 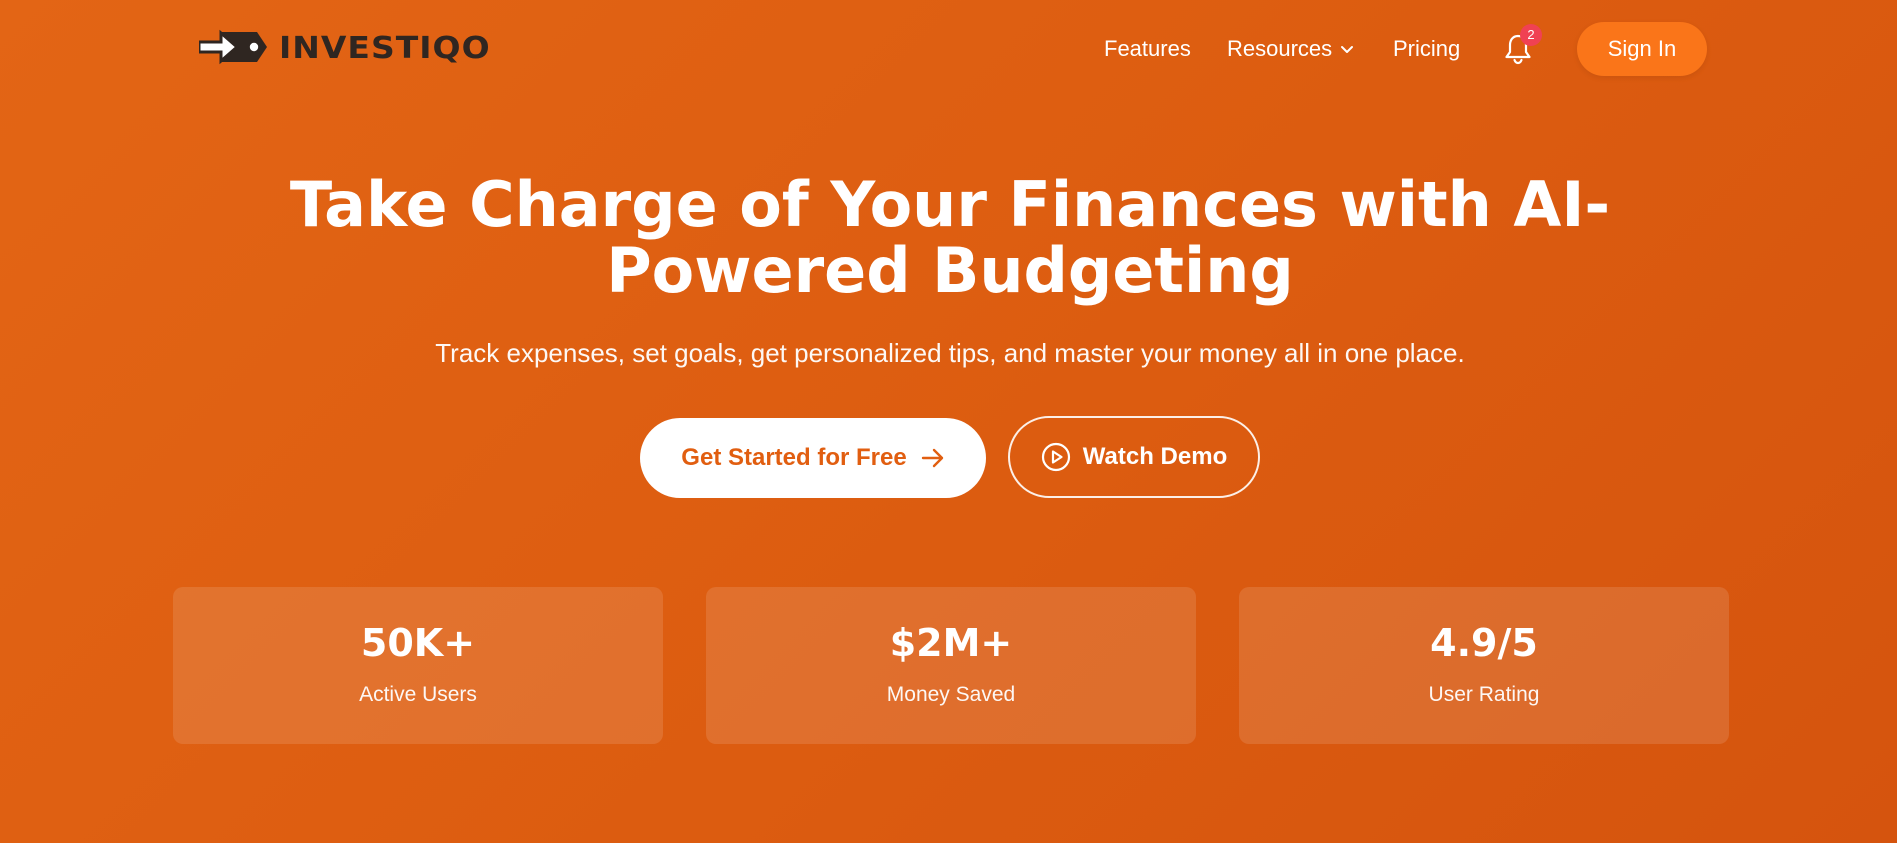 I want to click on arrow-tag-logo-icon, so click(x=233, y=47).